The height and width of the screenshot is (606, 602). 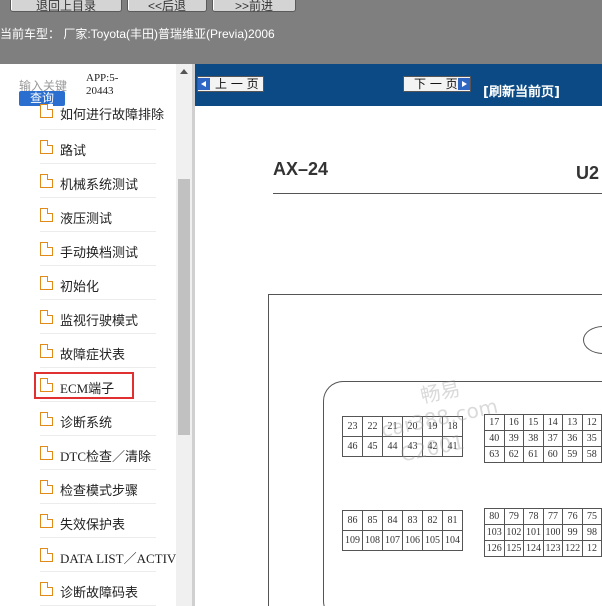 I want to click on pin-row: 86 85 84 83 82 81, so click(x=402, y=520).